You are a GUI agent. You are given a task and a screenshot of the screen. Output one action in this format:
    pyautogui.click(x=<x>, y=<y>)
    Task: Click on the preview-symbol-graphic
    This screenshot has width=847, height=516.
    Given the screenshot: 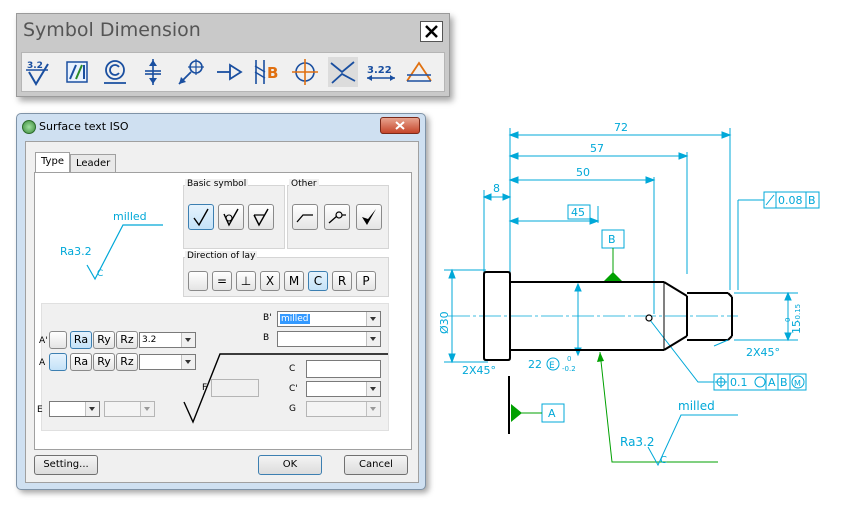 What is the action you would take?
    pyautogui.click(x=124, y=252)
    